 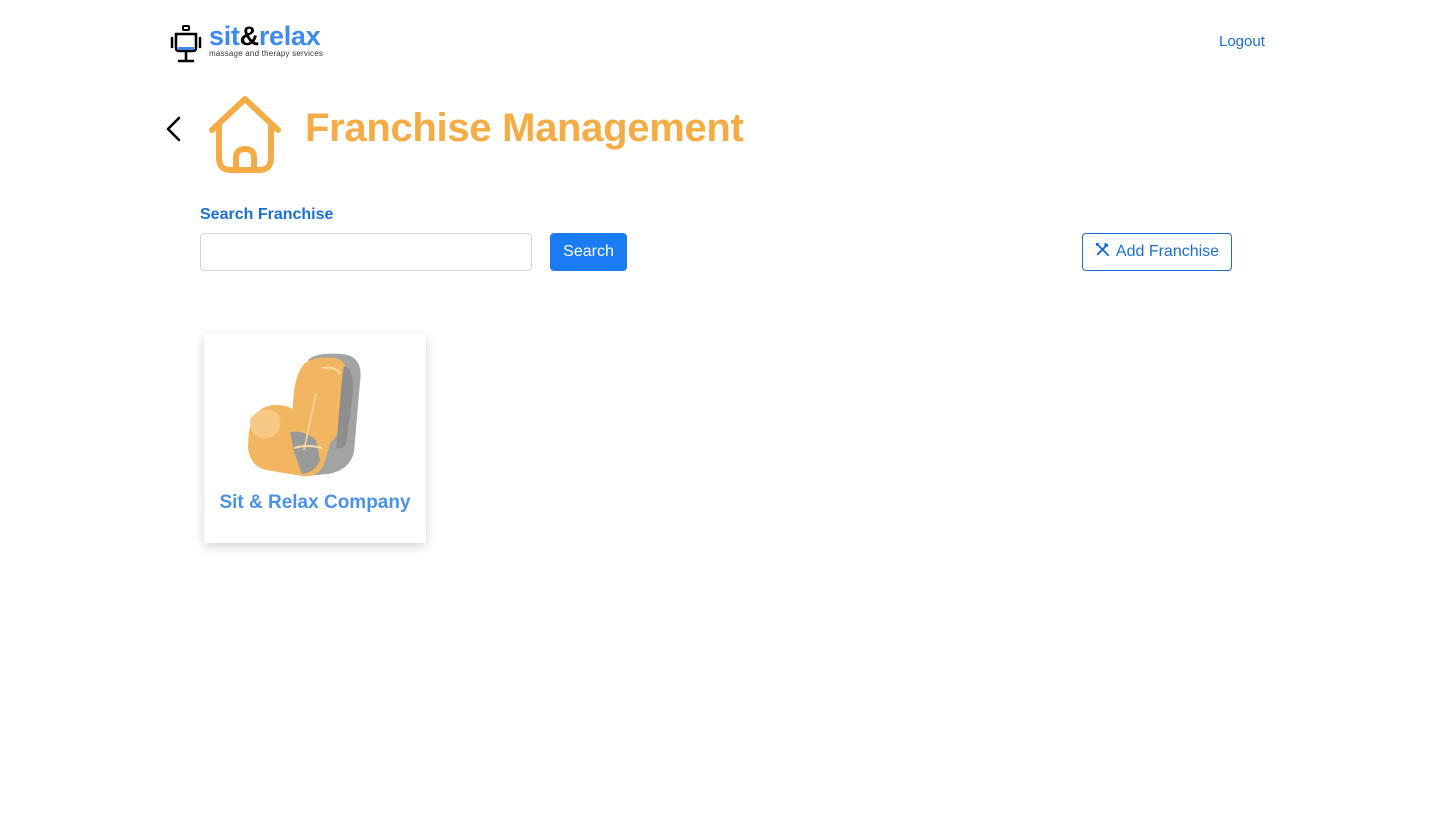 I want to click on add-franchise-label: Add Franchise, so click(x=1167, y=251).